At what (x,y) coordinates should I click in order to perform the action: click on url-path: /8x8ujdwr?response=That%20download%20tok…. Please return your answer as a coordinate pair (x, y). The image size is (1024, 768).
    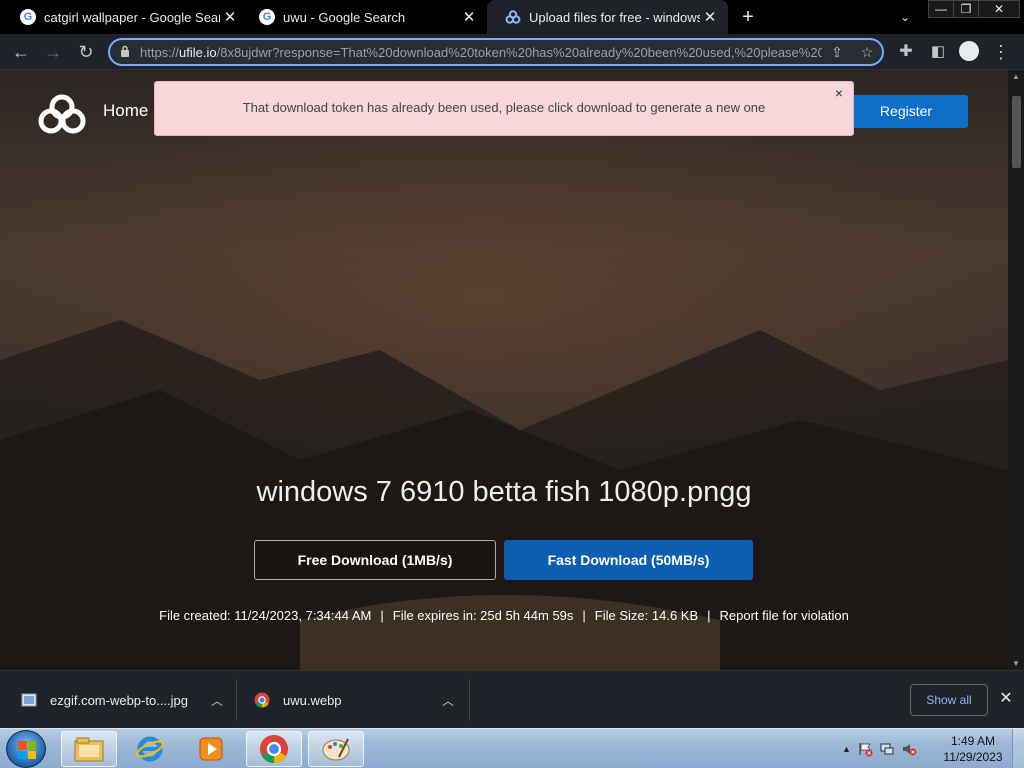
    Looking at the image, I should click on (519, 52).